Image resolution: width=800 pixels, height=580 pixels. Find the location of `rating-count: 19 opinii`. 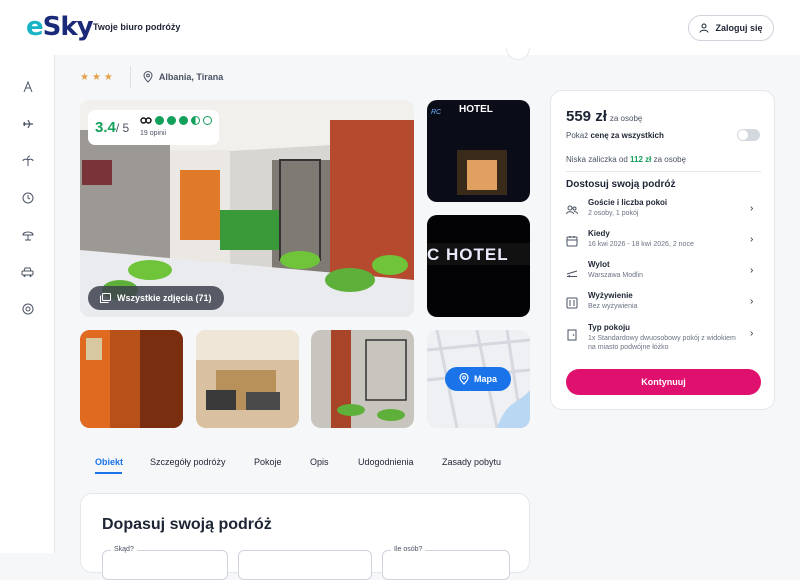

rating-count: 19 opinii is located at coordinates (153, 133).